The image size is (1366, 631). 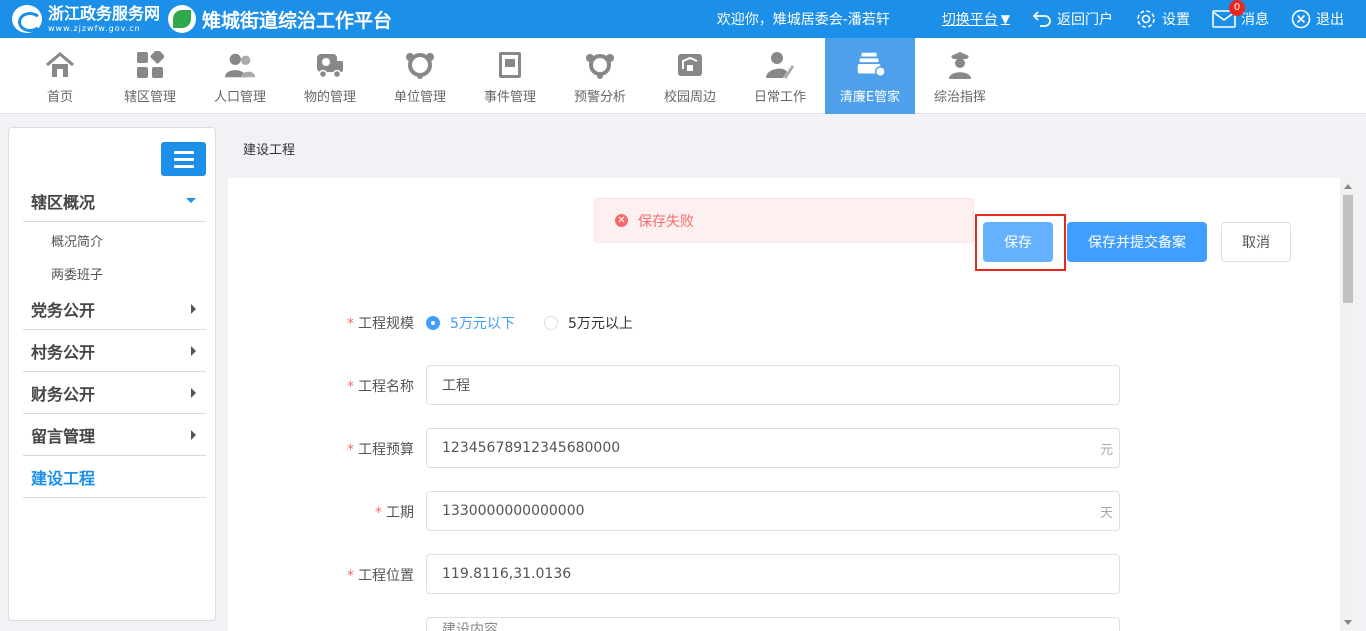 I want to click on vehicle-icon, so click(x=330, y=66).